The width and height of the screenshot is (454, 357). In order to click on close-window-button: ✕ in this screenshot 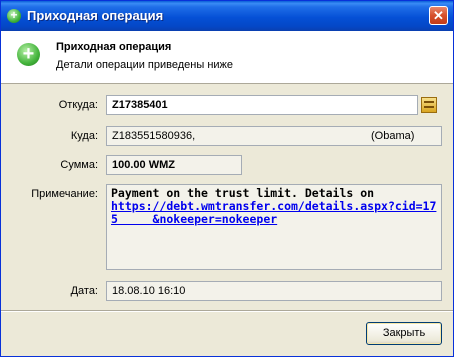, I will do `click(438, 15)`.